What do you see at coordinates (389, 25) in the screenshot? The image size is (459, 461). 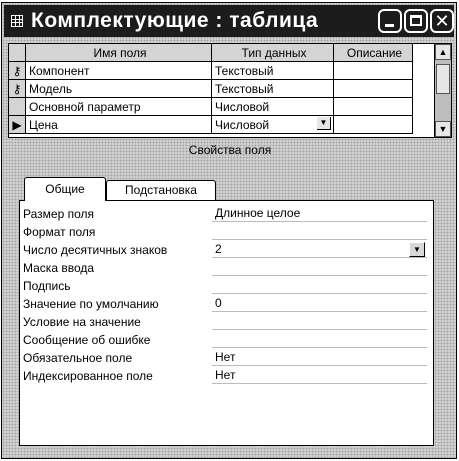 I see `minimize-icon` at bounding box center [389, 25].